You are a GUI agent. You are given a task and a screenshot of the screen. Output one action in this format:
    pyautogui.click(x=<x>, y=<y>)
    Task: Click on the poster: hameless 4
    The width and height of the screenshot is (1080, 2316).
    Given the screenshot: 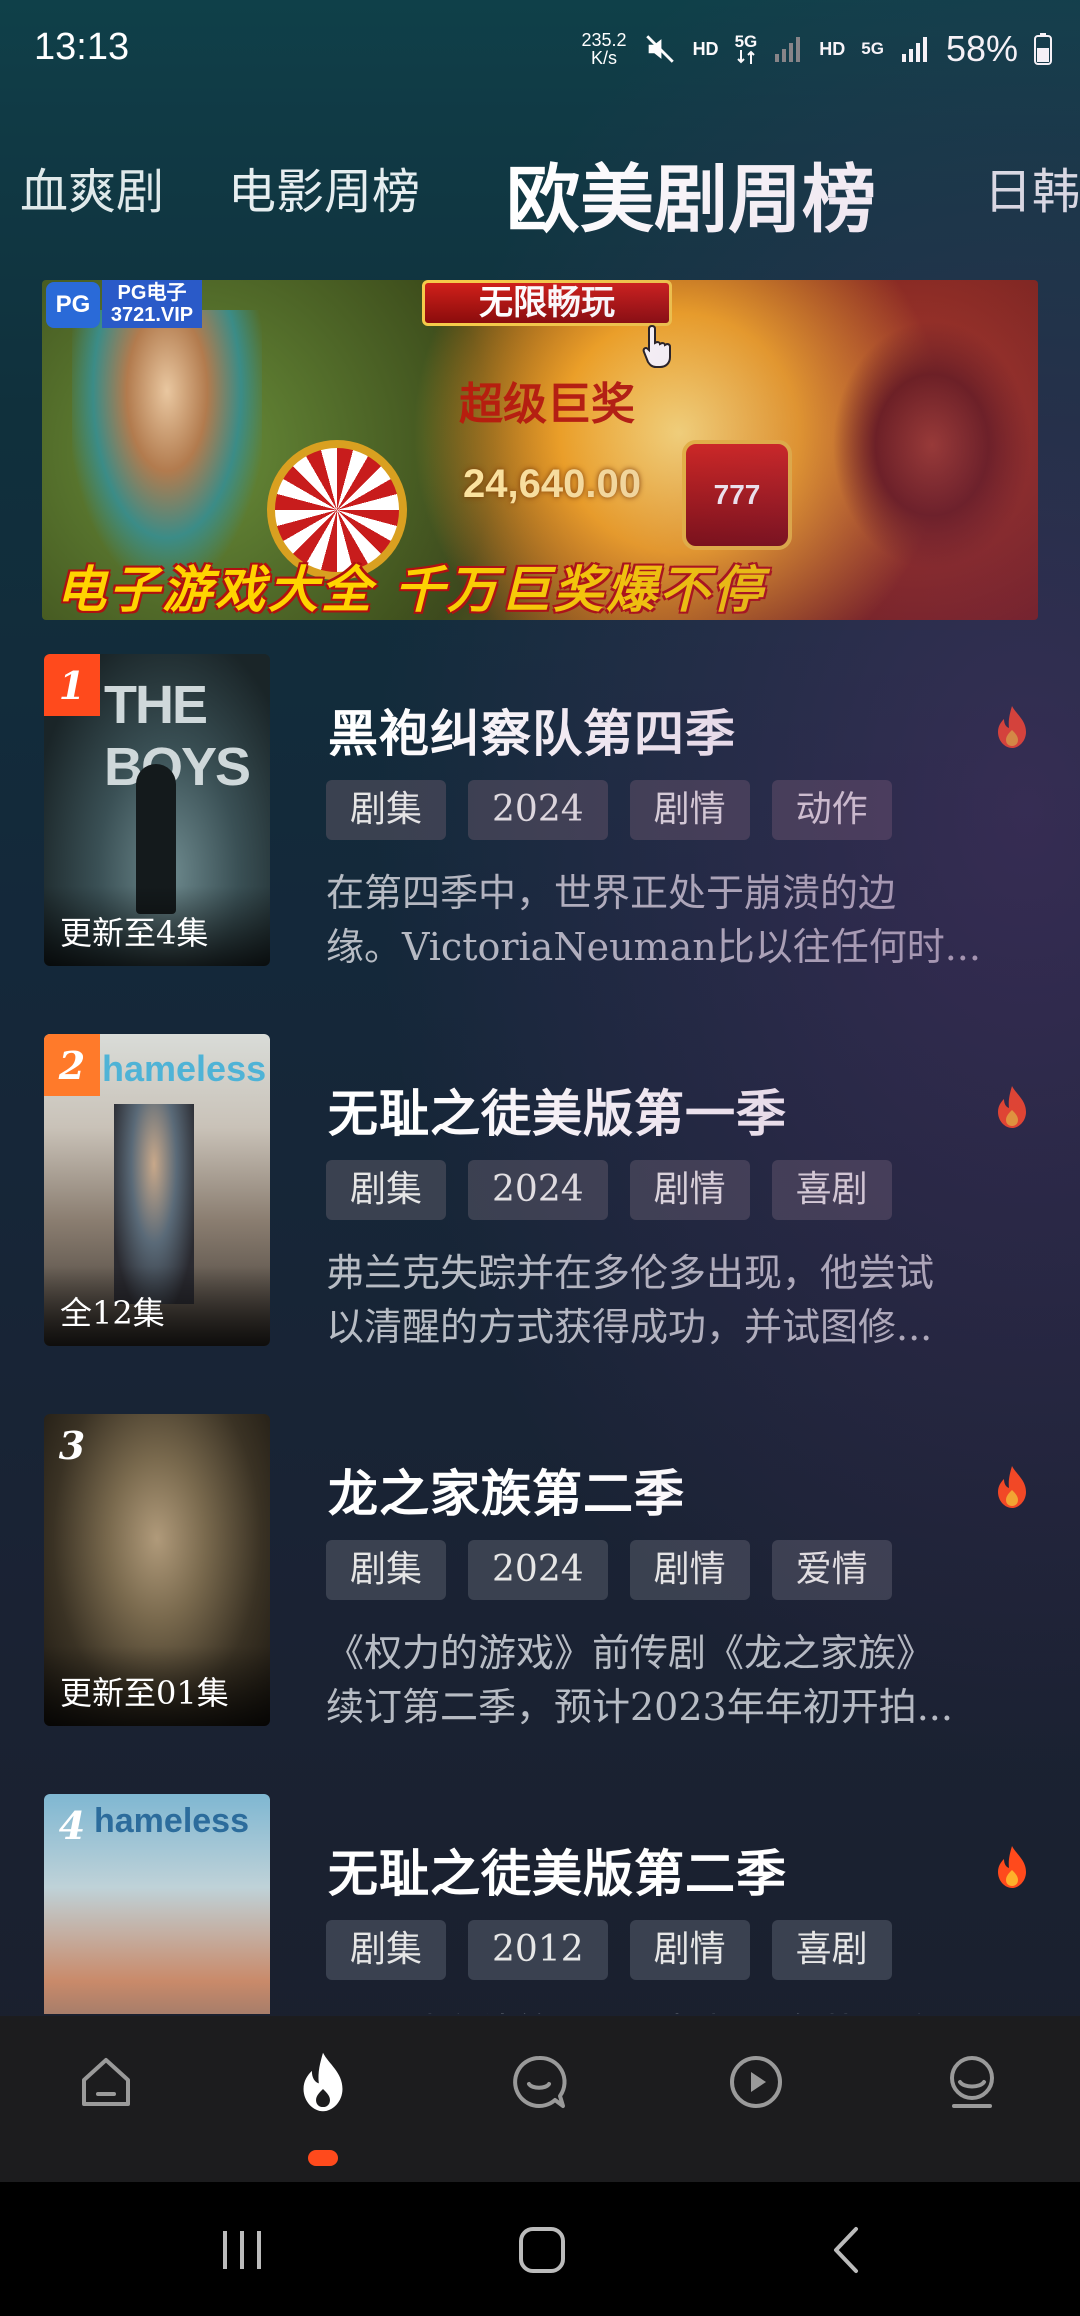 What is the action you would take?
    pyautogui.click(x=157, y=1904)
    